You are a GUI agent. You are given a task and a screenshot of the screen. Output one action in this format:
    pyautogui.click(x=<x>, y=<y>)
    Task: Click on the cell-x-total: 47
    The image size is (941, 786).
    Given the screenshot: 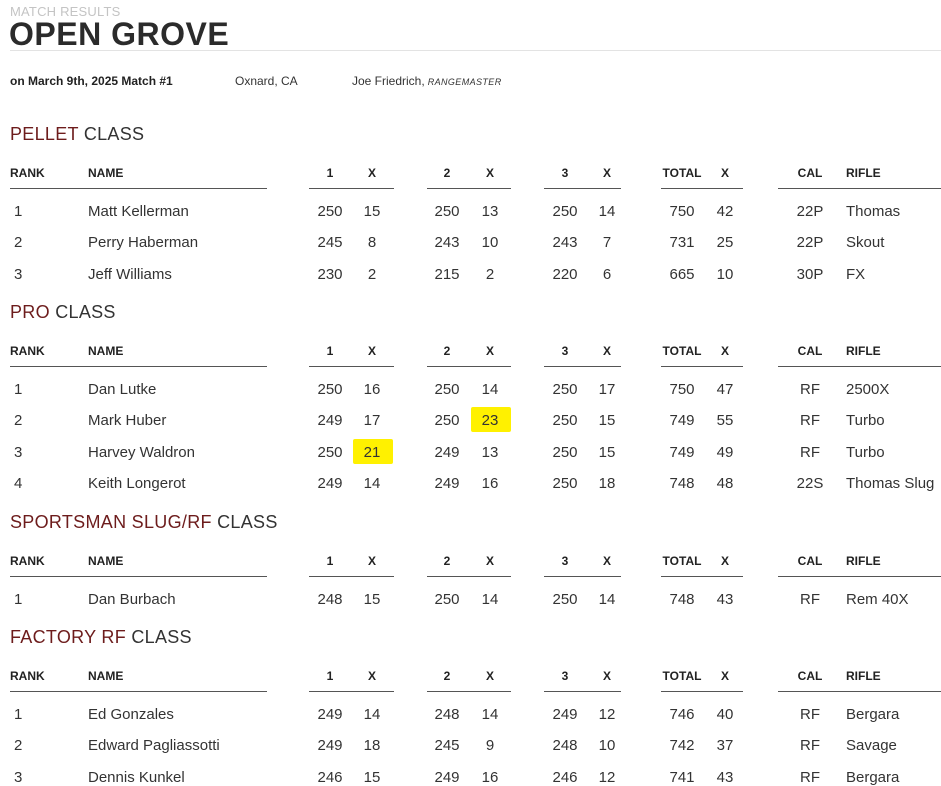 What is the action you would take?
    pyautogui.click(x=725, y=389)
    